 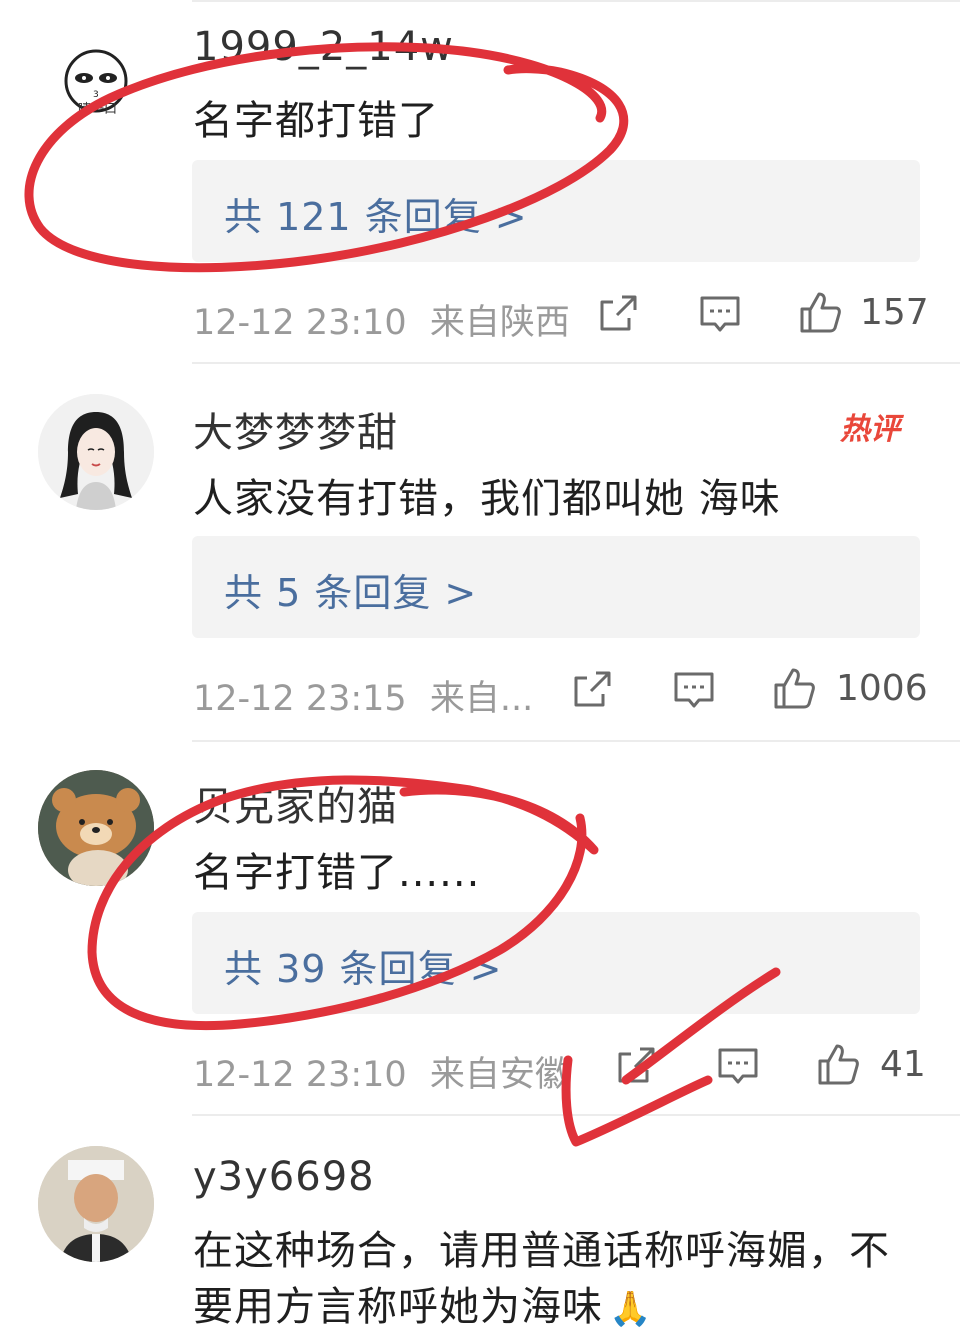 What do you see at coordinates (903, 1064) in the screenshot?
I see `like-count: 41` at bounding box center [903, 1064].